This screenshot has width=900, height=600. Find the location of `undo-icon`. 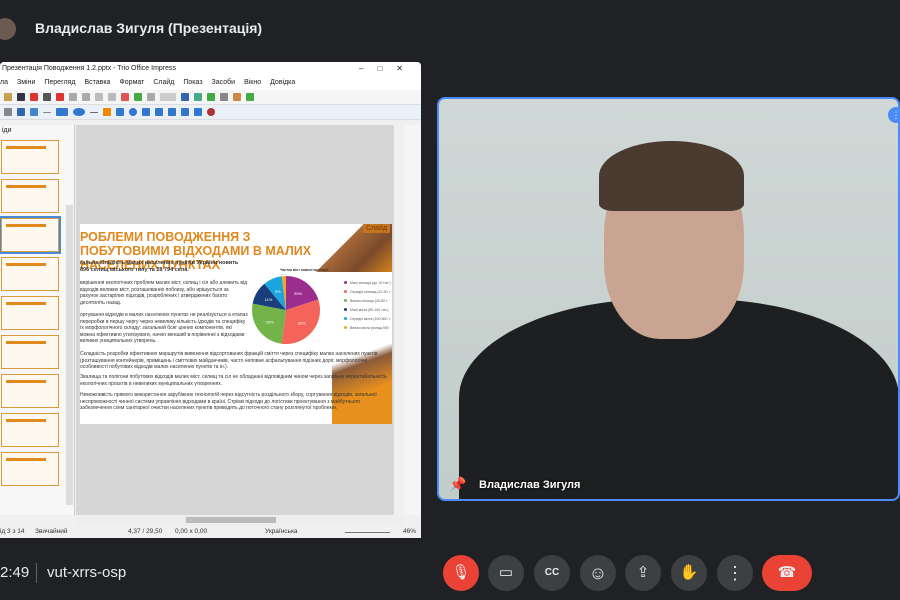

undo-icon is located at coordinates (99, 97).